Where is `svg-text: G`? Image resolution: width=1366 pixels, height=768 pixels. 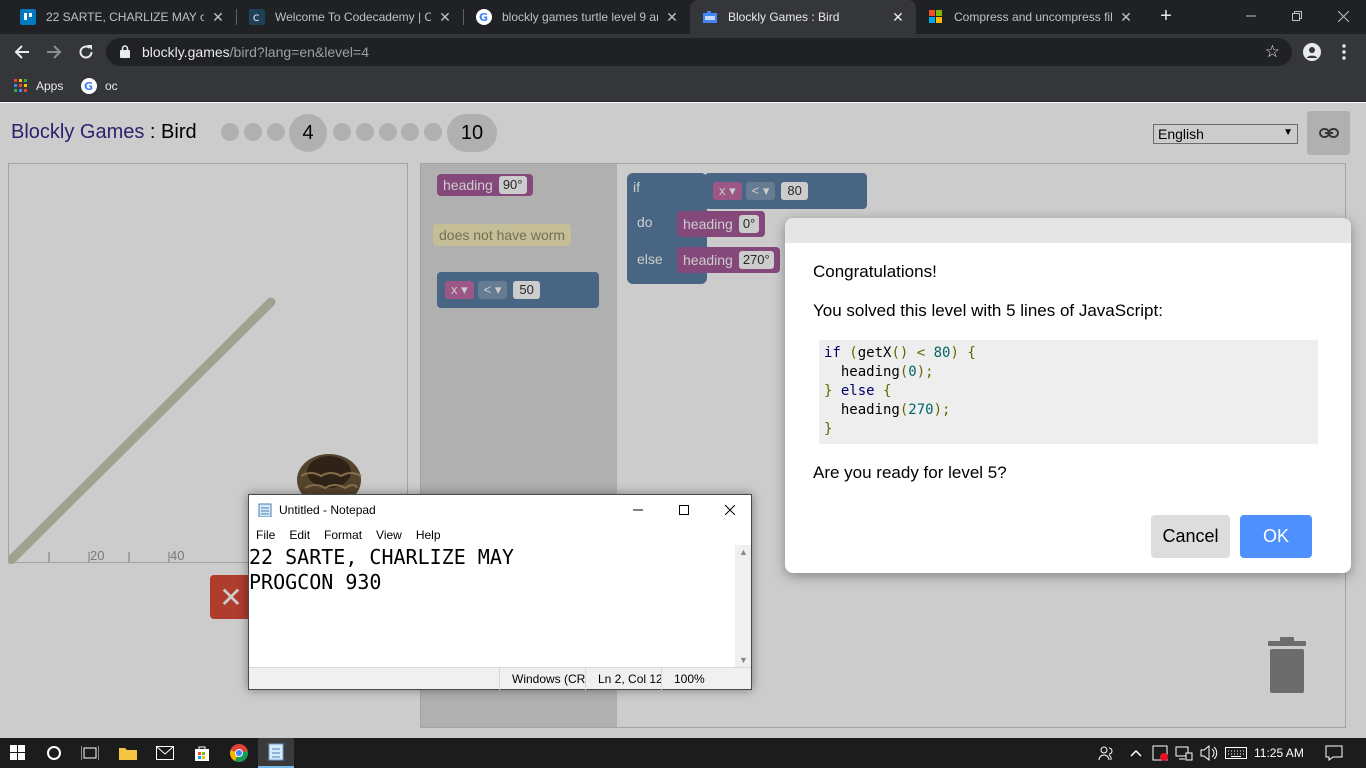
svg-text: G is located at coordinates (483, 17).